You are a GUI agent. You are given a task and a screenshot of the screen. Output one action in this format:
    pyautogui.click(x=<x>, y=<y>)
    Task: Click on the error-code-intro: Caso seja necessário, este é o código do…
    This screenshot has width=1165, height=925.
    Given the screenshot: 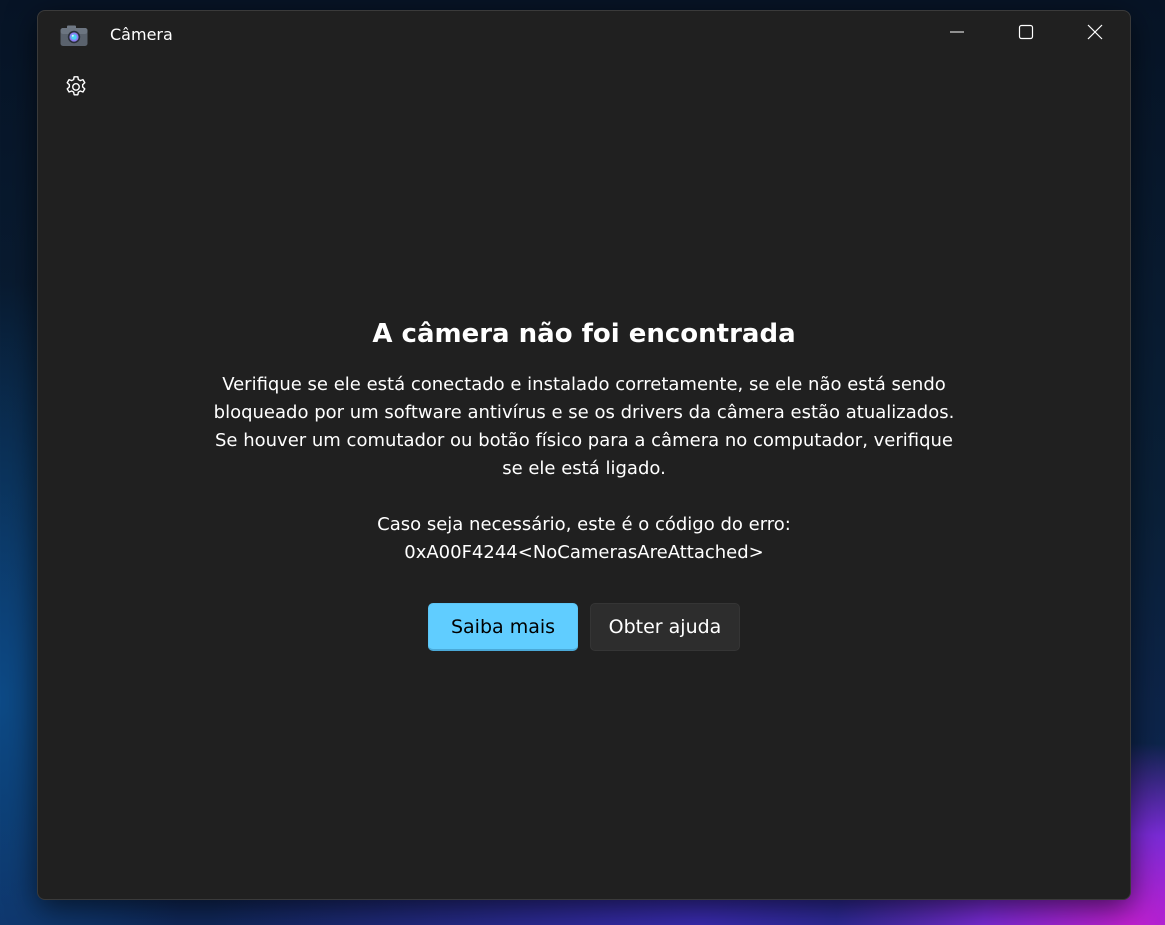 What is the action you would take?
    pyautogui.click(x=584, y=524)
    